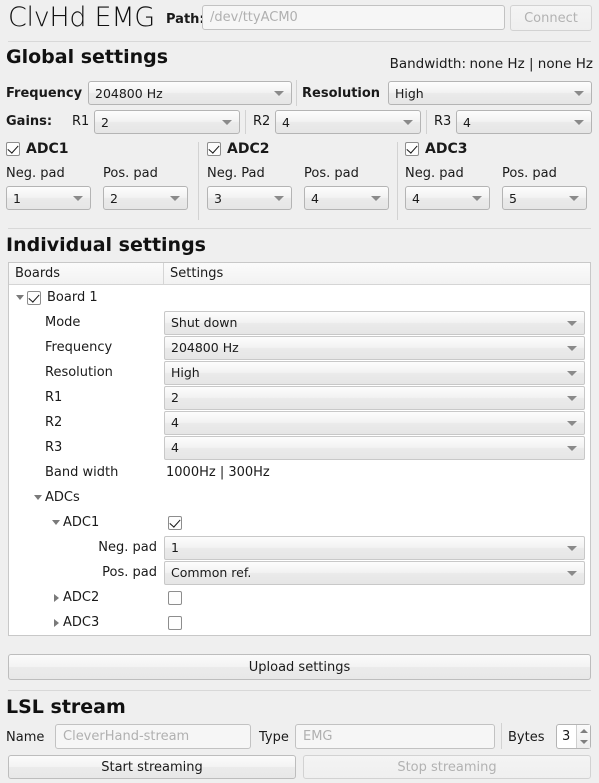 The height and width of the screenshot is (783, 599). What do you see at coordinates (167, 122) in the screenshot?
I see `r1-combobox: 2` at bounding box center [167, 122].